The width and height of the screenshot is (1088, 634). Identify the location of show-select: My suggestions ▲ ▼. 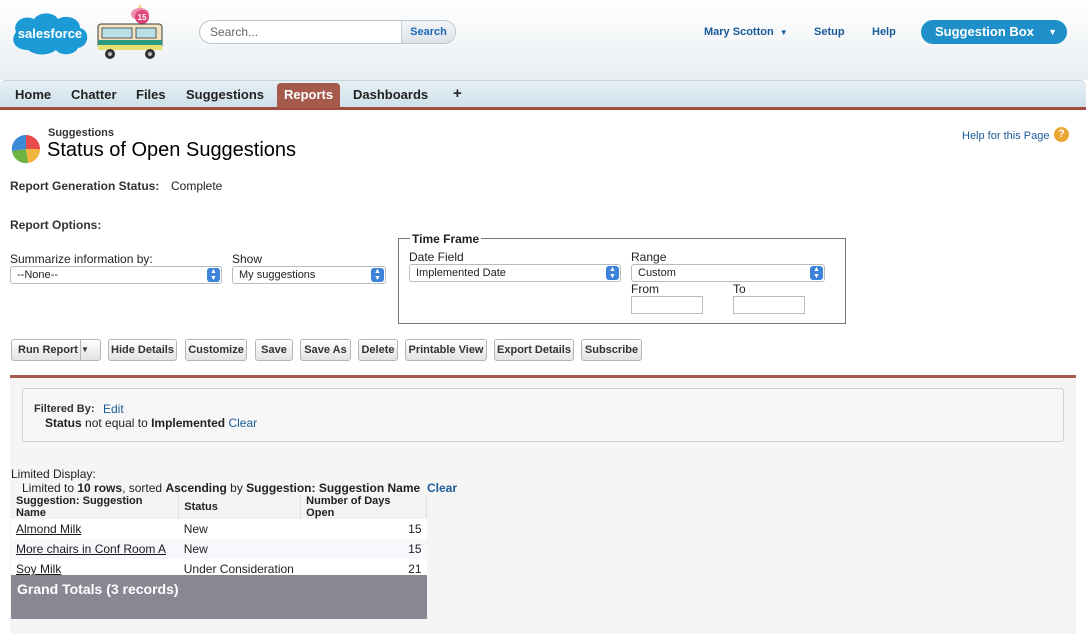
(309, 275).